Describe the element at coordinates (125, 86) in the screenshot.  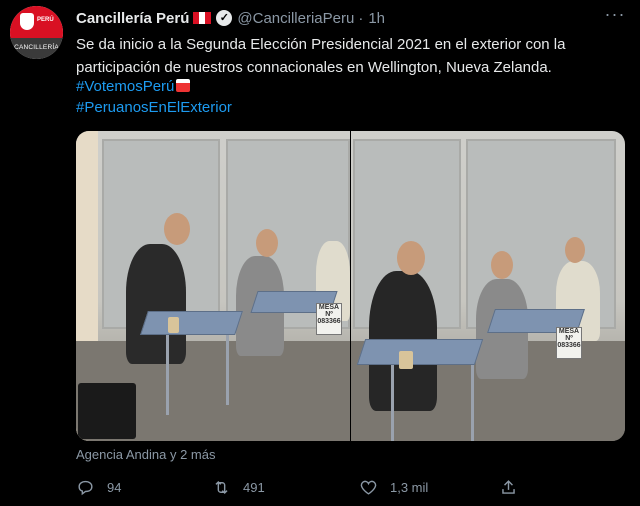
I see `hashtag-label: #VotemosPerú` at that location.